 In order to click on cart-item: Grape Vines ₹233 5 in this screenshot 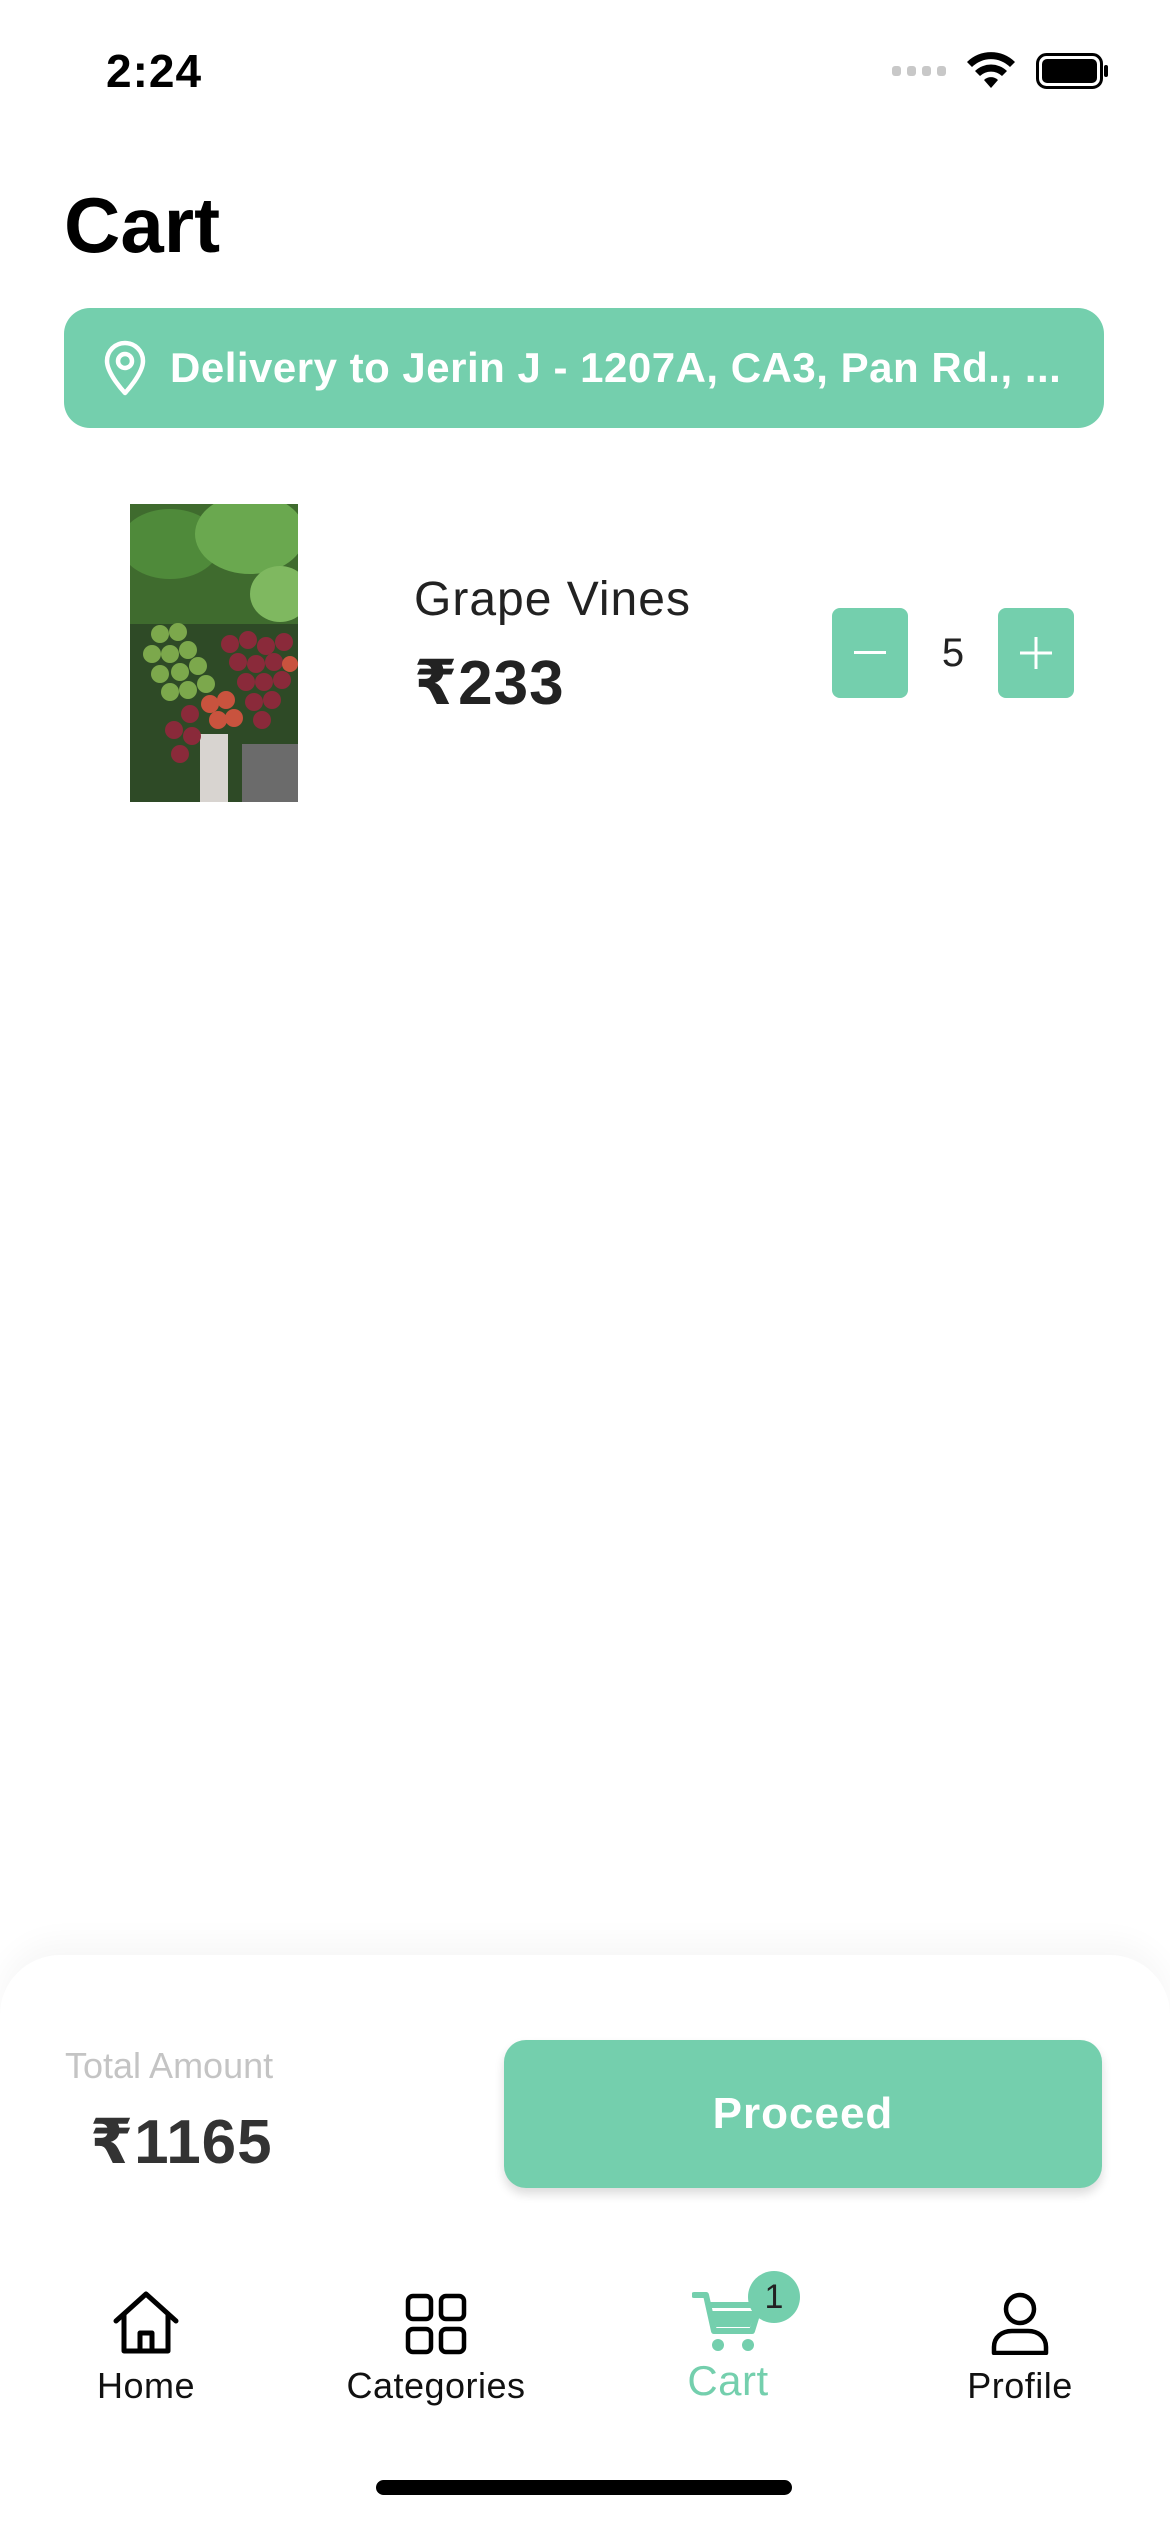, I will do `click(585, 655)`.